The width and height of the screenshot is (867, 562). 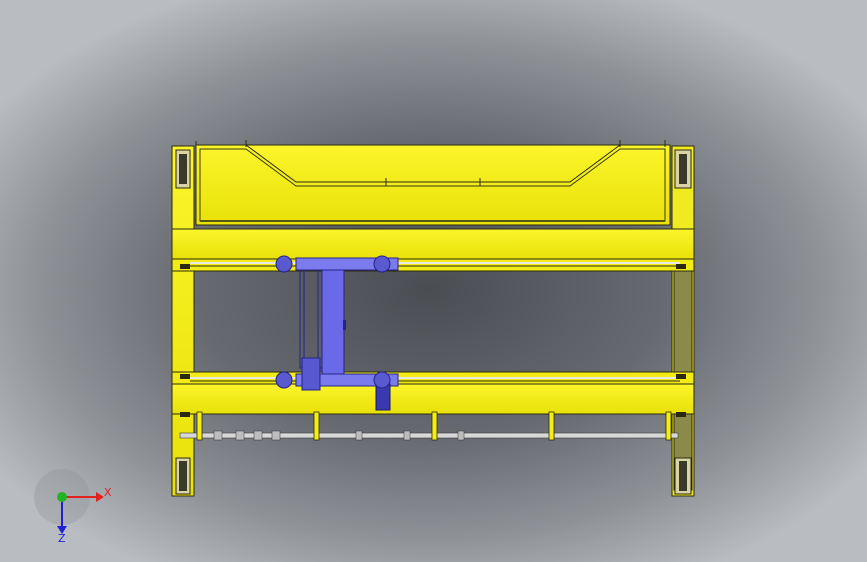 What do you see at coordinates (683, 321) in the screenshot?
I see `right-end-truck` at bounding box center [683, 321].